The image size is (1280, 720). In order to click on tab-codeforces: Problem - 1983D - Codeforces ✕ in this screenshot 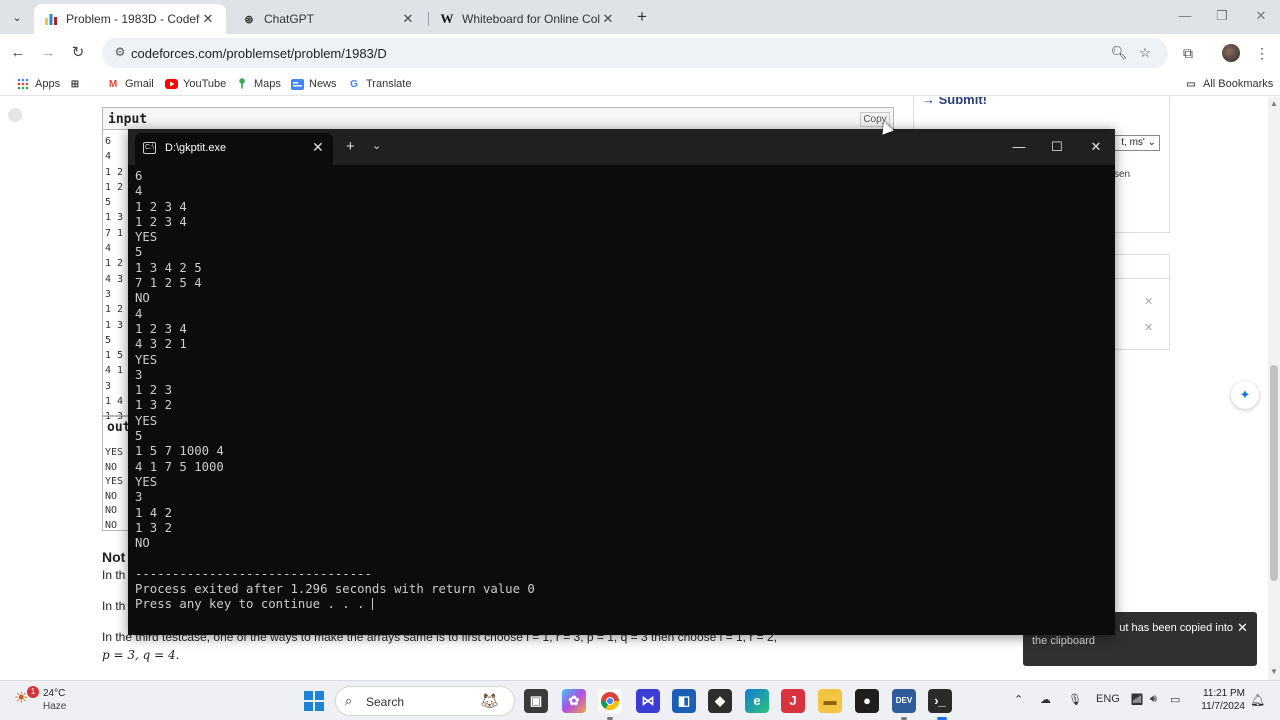, I will do `click(130, 19)`.